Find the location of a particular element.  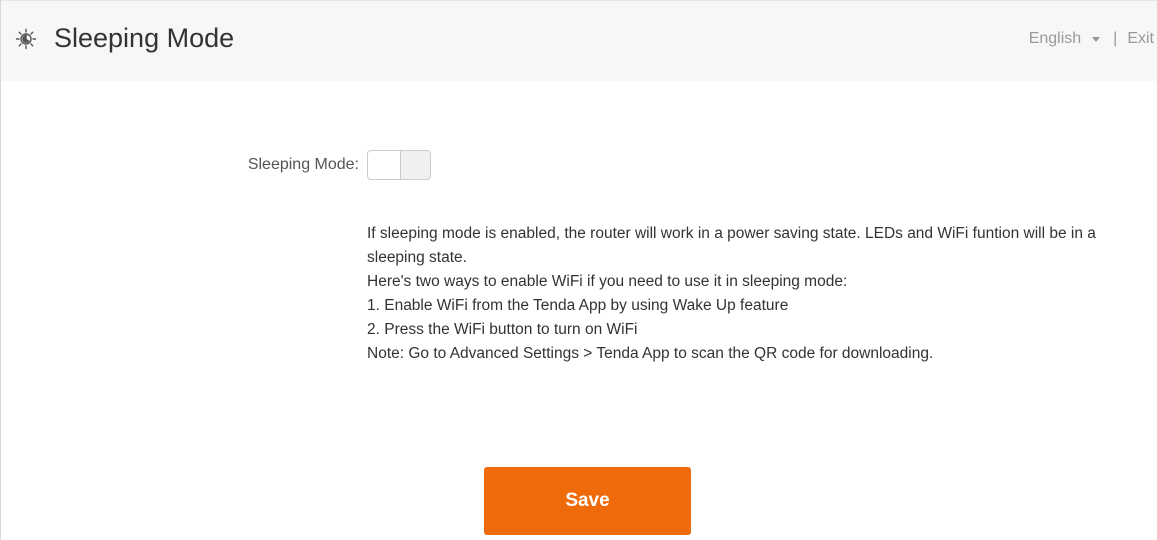

header-actions: English | Exit is located at coordinates (1093, 39).